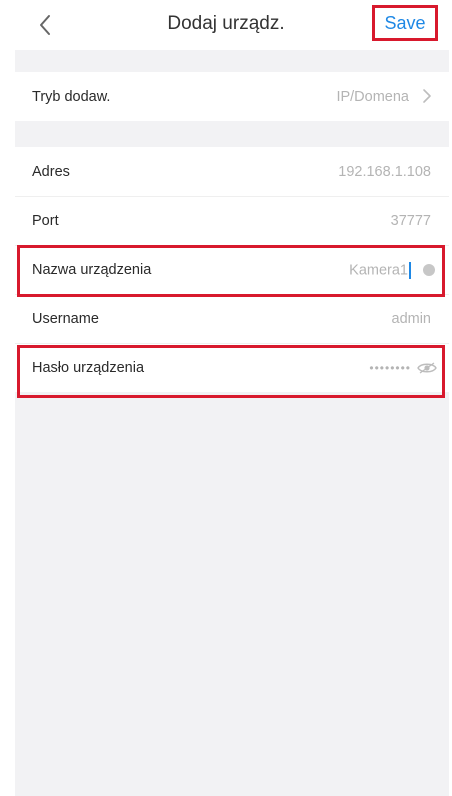 This screenshot has height=796, width=452. What do you see at coordinates (410, 270) in the screenshot?
I see `text-cursor` at bounding box center [410, 270].